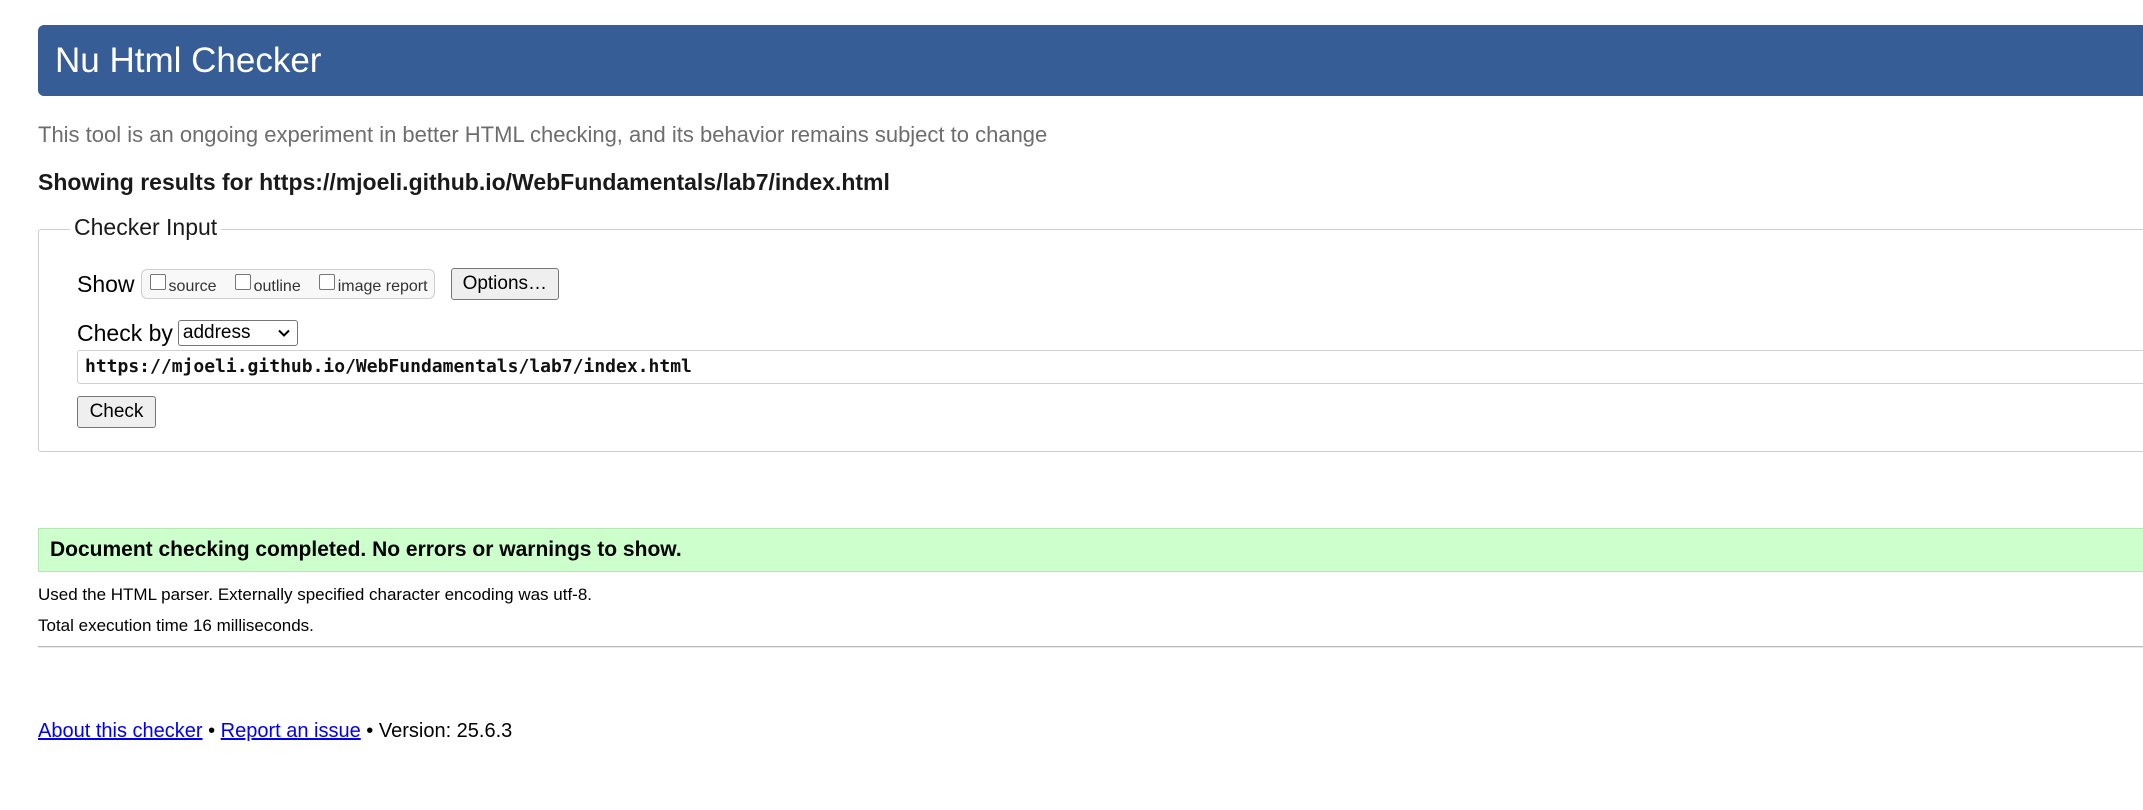 This screenshot has width=2143, height=810. What do you see at coordinates (383, 287) in the screenshot?
I see `image-report-checkbox-label: image report` at bounding box center [383, 287].